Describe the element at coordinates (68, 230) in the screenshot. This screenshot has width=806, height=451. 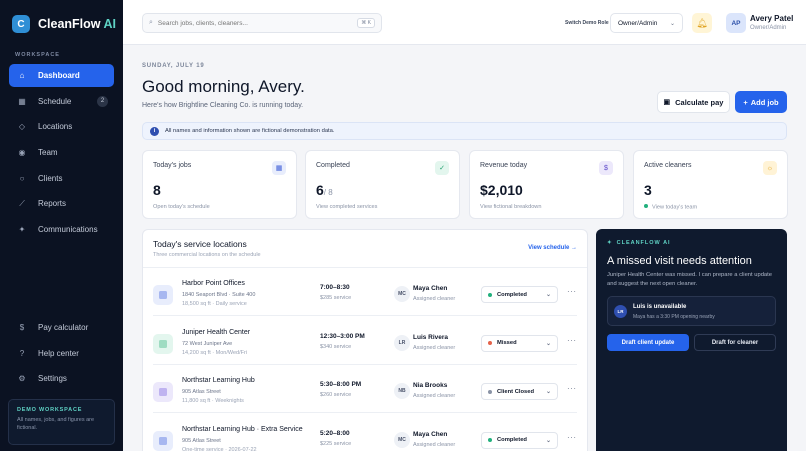
I see `sidebar-item-label: Communications` at that location.